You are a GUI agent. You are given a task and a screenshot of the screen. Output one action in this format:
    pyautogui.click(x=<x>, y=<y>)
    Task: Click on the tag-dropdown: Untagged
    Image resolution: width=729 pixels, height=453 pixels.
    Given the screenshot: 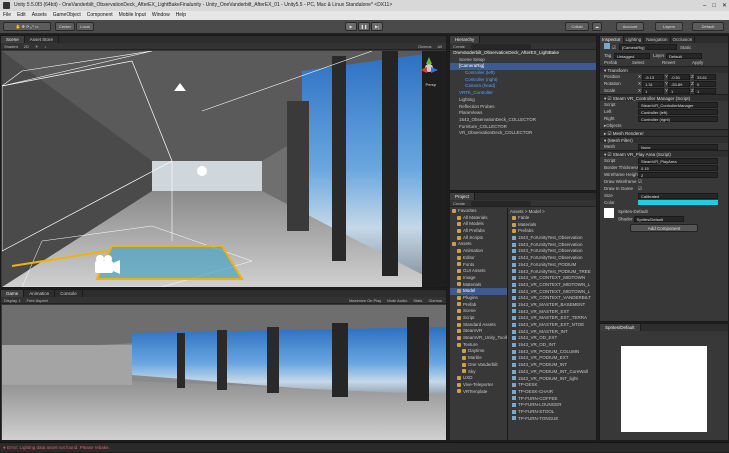 What is the action you would take?
    pyautogui.click(x=632, y=55)
    